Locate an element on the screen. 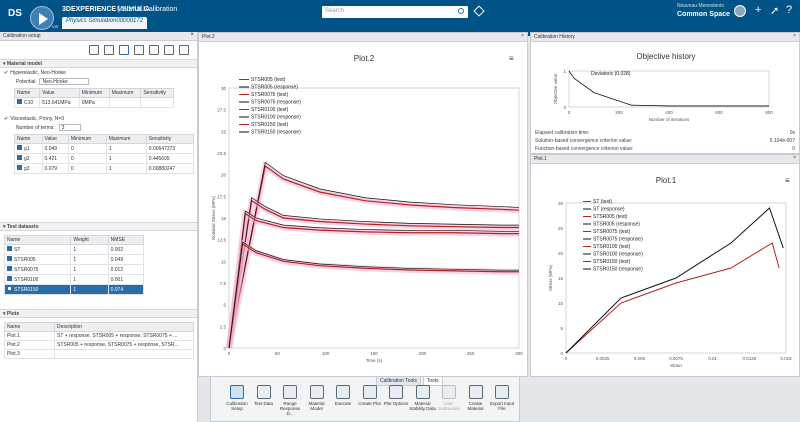  tool-create-plot: Create Plot is located at coordinates (370, 395).